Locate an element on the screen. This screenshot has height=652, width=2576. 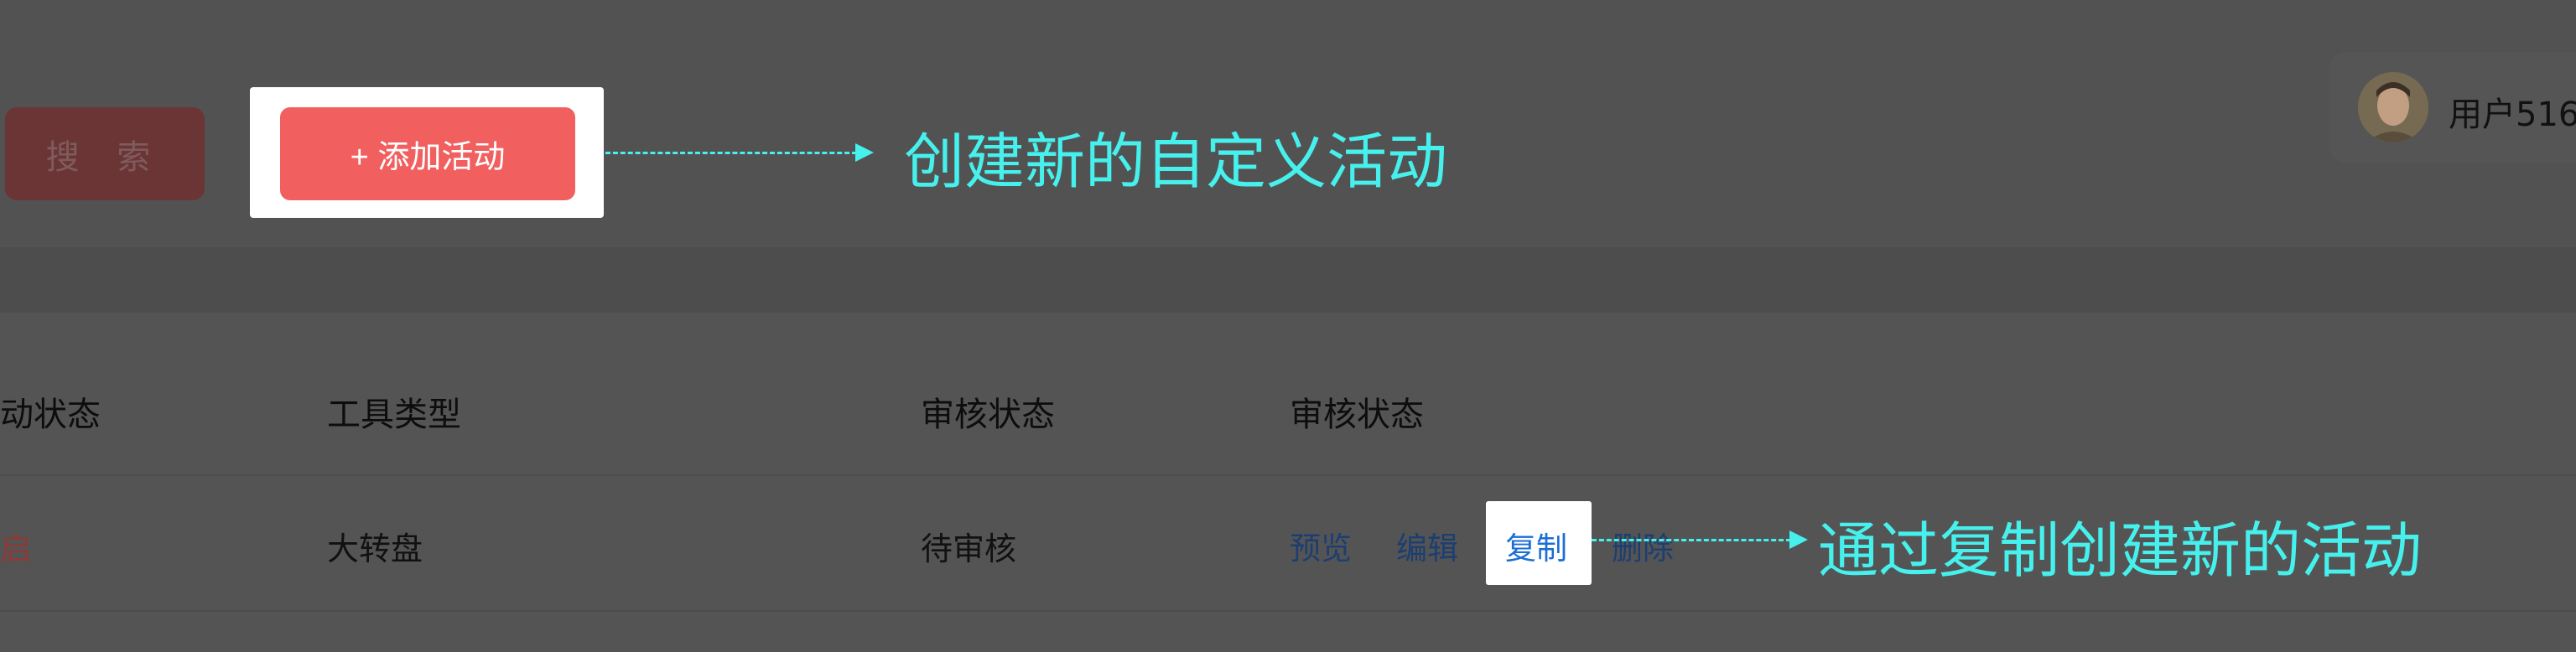
copy-link: 复制 is located at coordinates (1536, 545).